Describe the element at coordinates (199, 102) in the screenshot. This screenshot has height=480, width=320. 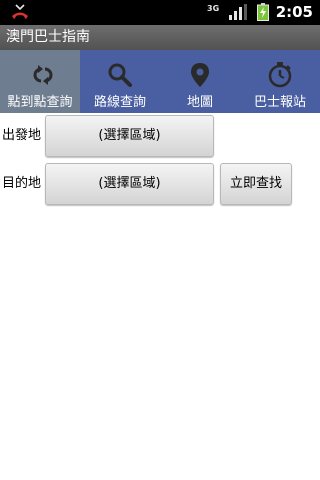
I see `tab-label: 地圖` at that location.